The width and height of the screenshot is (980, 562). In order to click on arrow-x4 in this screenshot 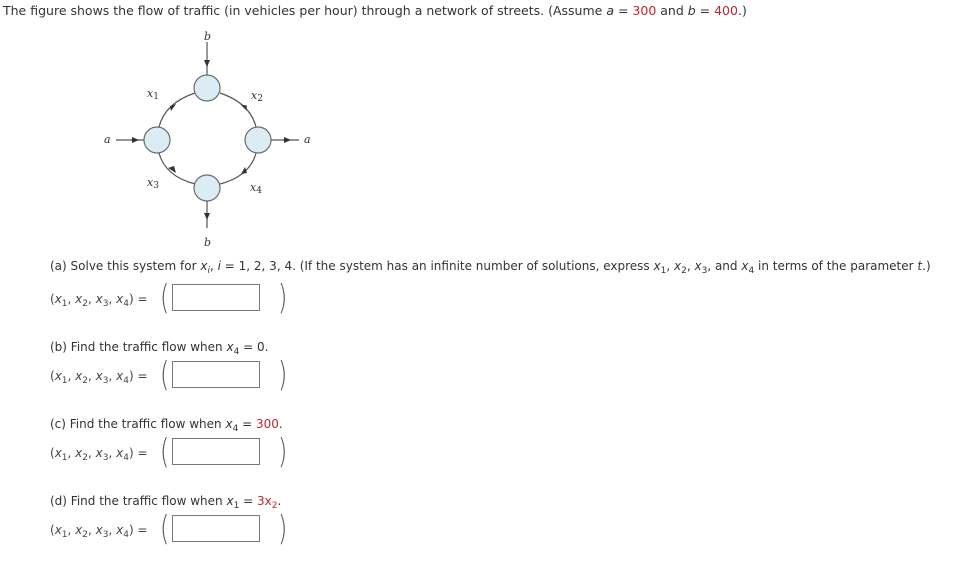, I will do `click(244, 170)`.